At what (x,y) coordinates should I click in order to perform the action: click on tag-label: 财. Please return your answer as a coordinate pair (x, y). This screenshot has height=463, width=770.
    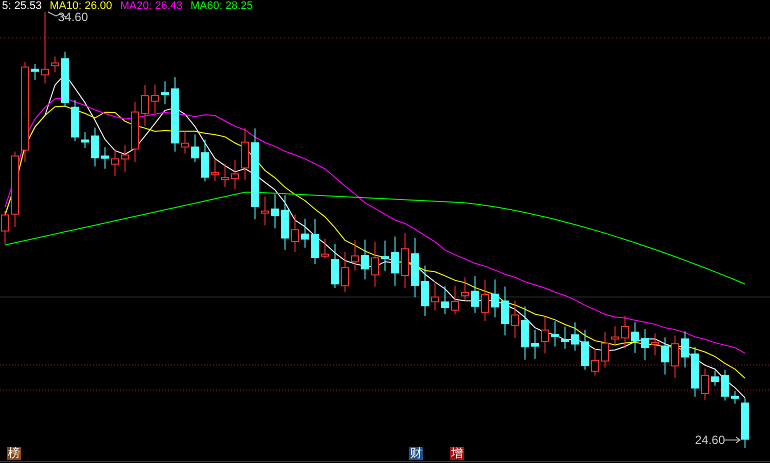
    Looking at the image, I should click on (416, 453).